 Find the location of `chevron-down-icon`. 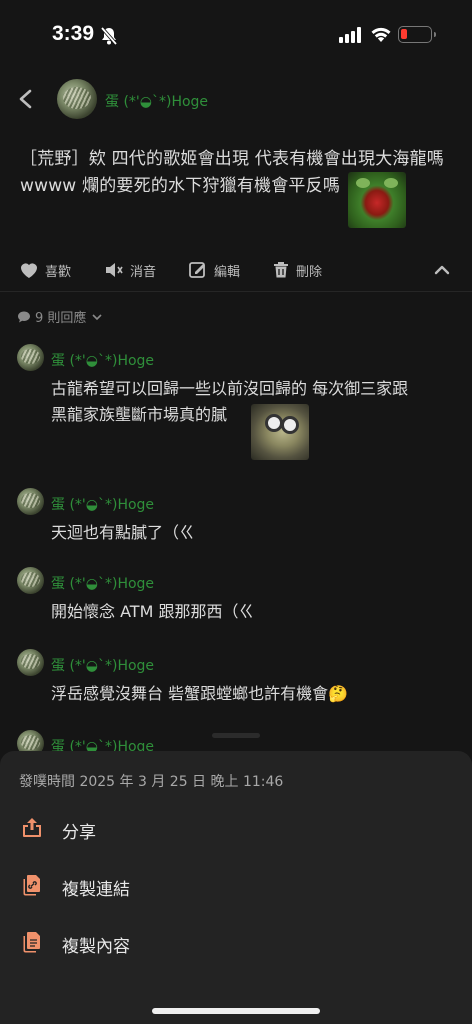

chevron-down-icon is located at coordinates (97, 316).